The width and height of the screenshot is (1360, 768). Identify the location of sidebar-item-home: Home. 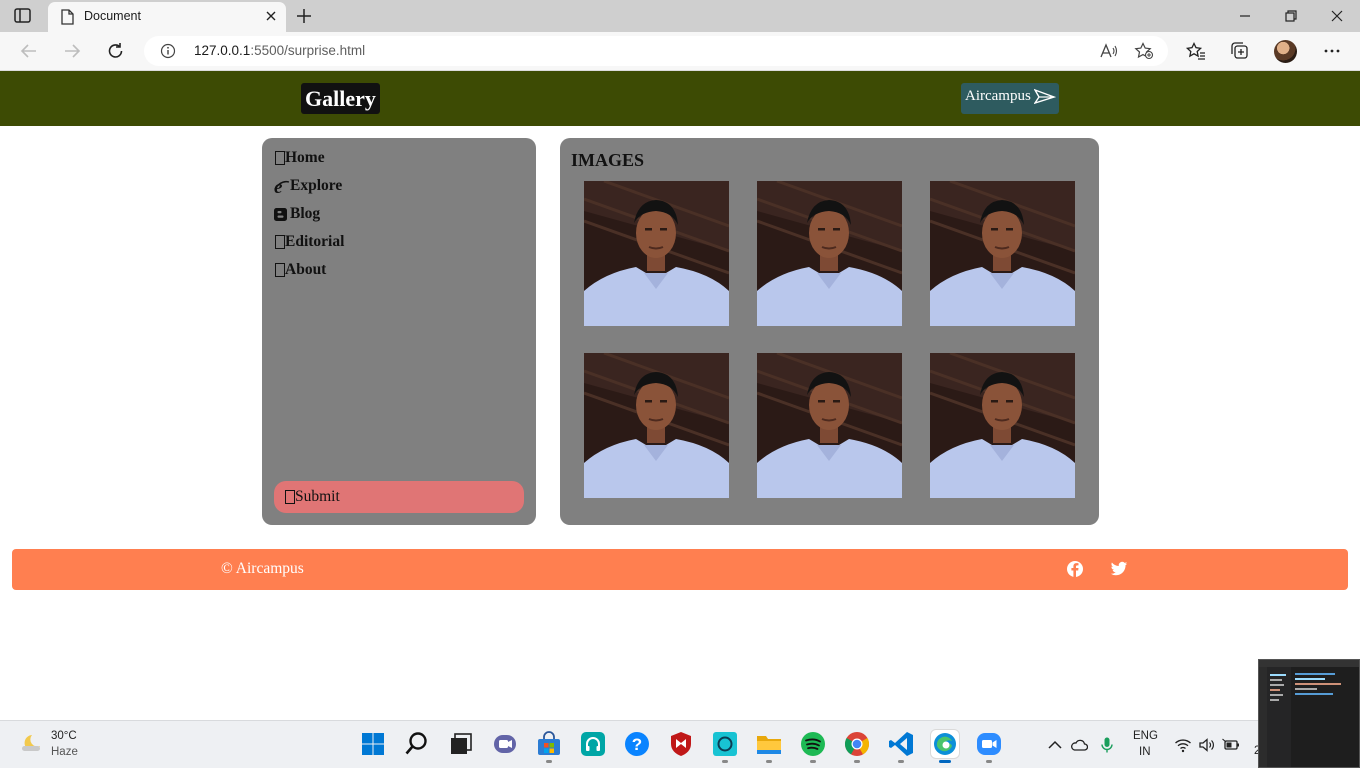
(309, 162).